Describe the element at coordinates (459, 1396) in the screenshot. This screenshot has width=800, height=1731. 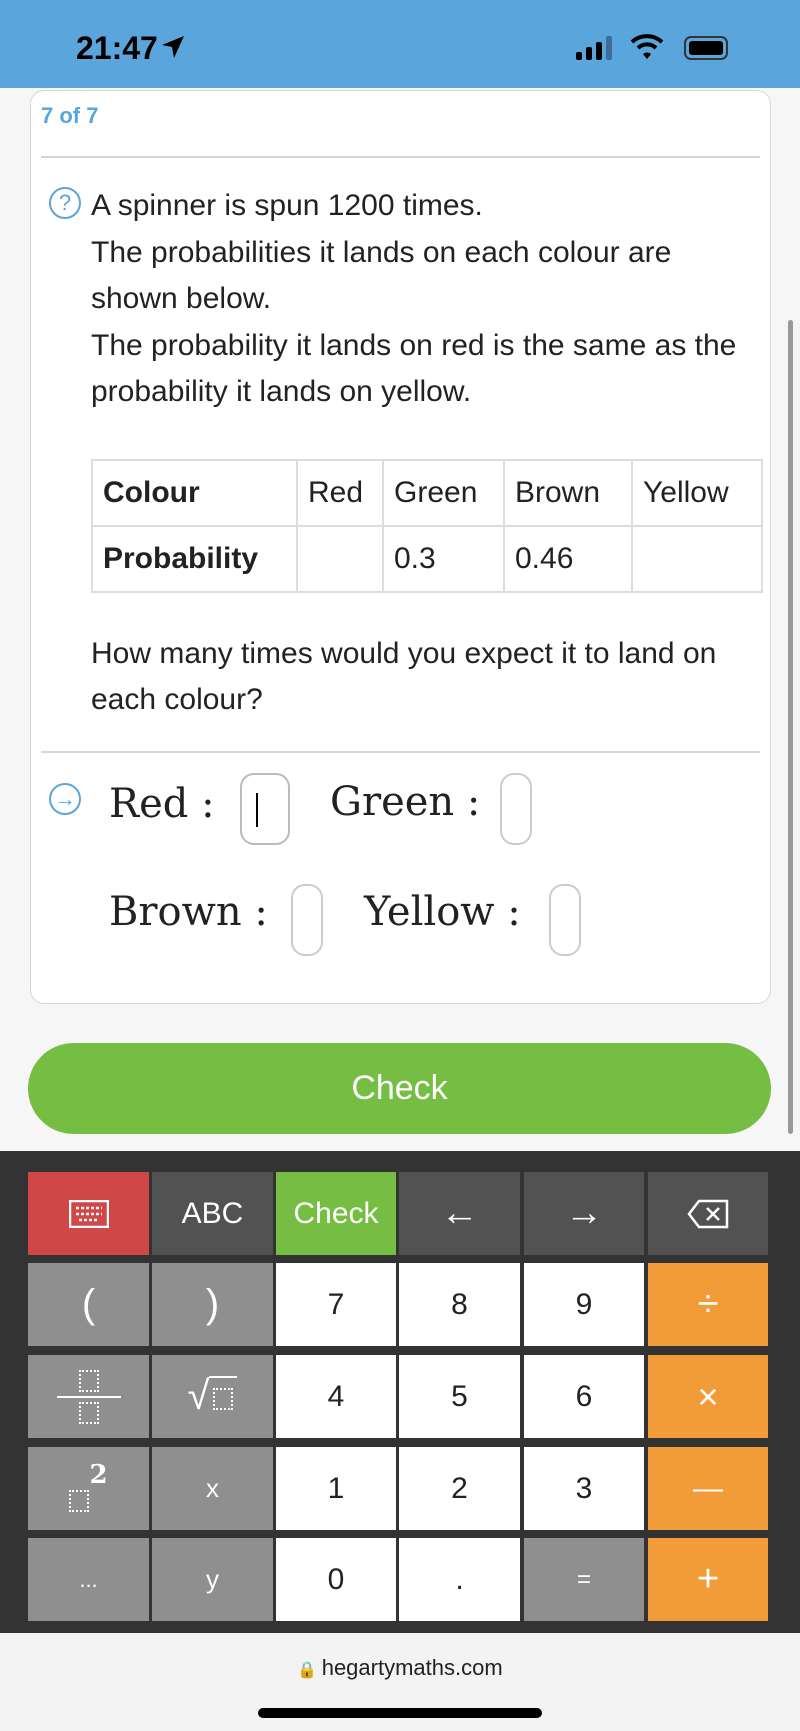
I see `key-5: 5` at that location.